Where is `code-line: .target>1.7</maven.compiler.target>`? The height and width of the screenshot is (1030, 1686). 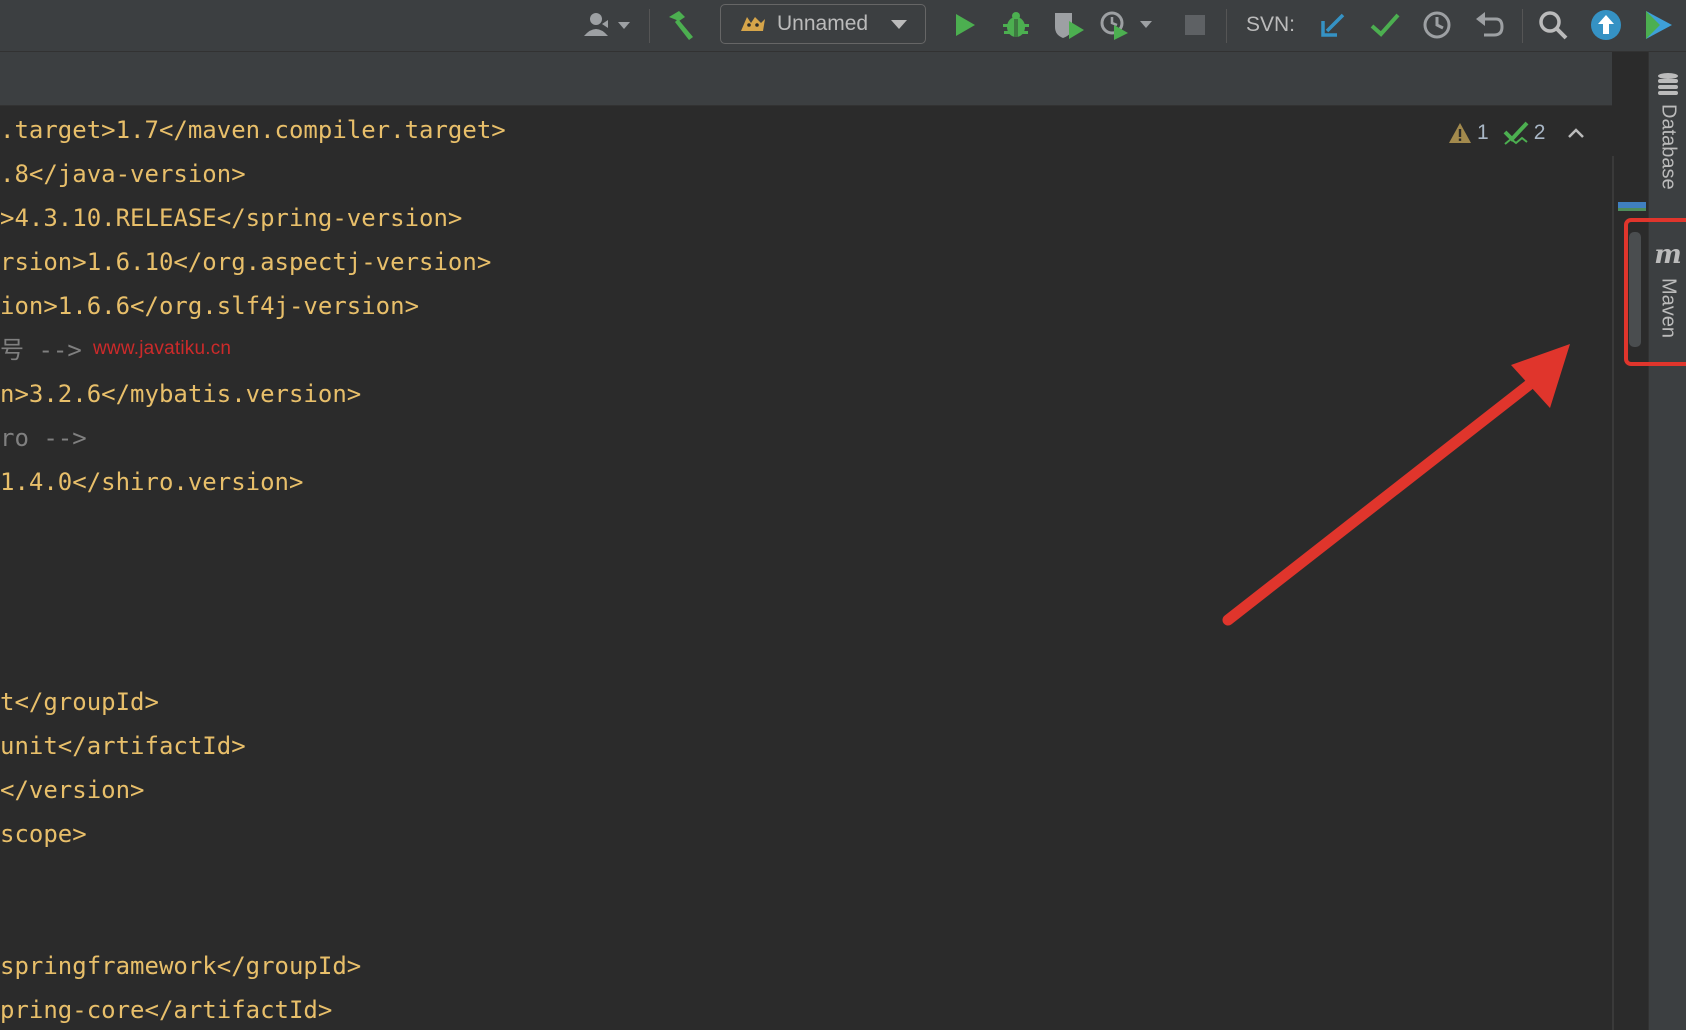
code-line: .target>1.7</maven.compiler.target> is located at coordinates (253, 130).